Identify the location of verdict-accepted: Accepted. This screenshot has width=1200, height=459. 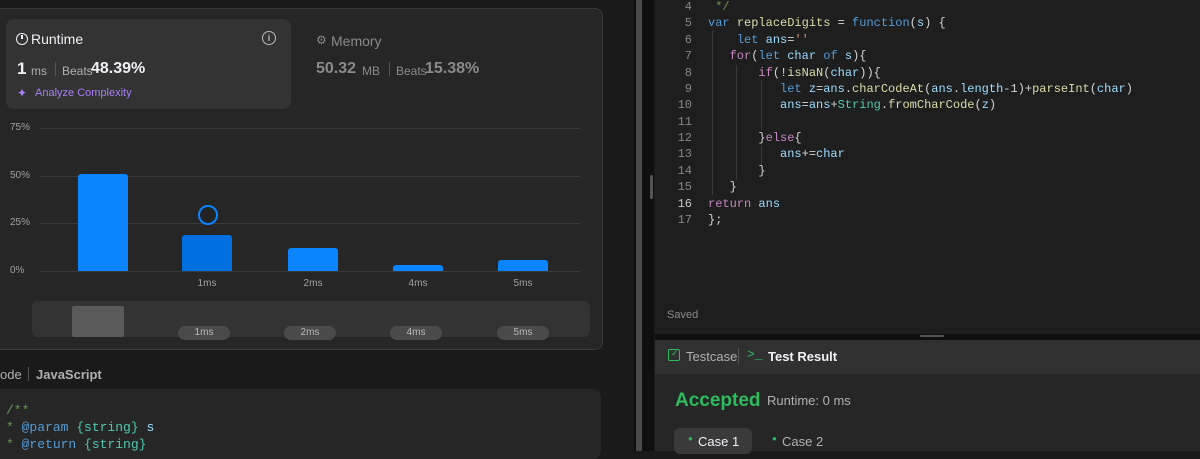
(718, 400).